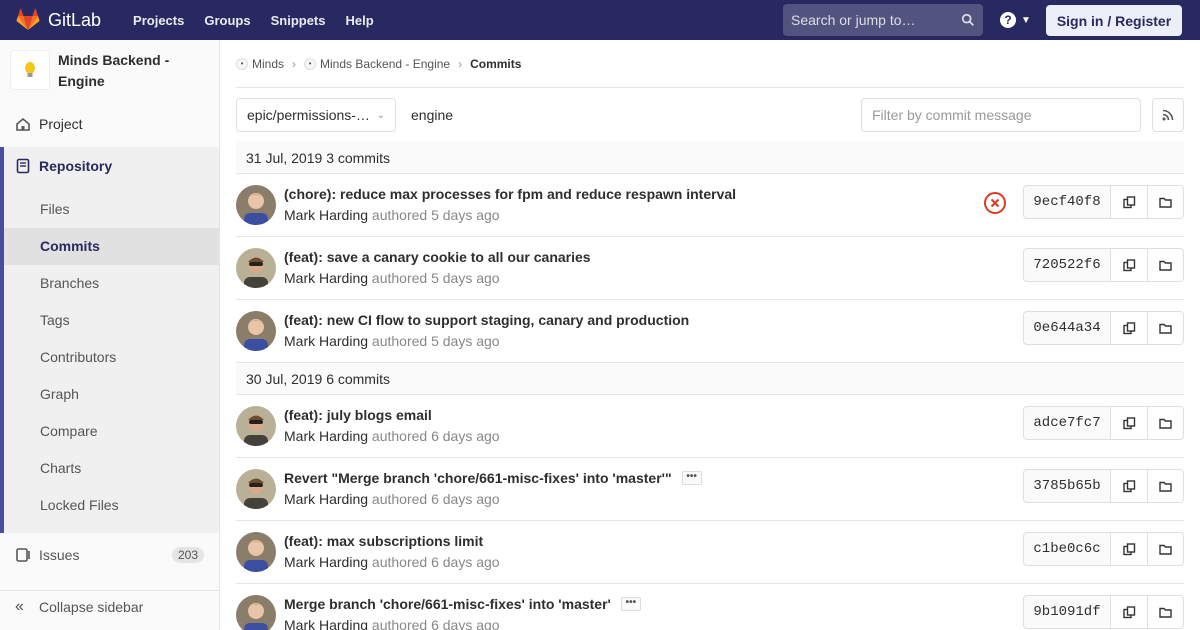 The height and width of the screenshot is (630, 1200). Describe the element at coordinates (1067, 202) in the screenshot. I see `commit-sha: 9ecf40f8` at that location.